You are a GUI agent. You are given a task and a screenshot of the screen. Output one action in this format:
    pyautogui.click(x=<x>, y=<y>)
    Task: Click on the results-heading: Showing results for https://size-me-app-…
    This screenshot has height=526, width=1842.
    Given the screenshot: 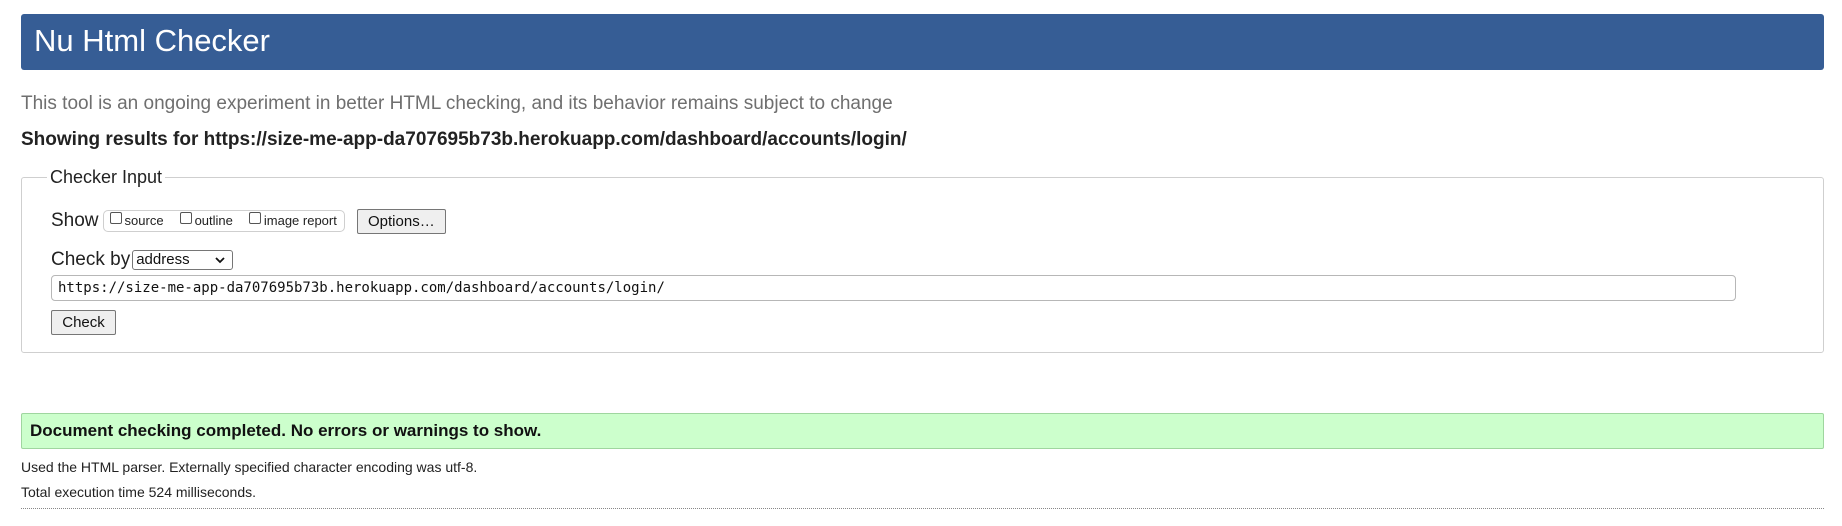 What is the action you would take?
    pyautogui.click(x=464, y=139)
    